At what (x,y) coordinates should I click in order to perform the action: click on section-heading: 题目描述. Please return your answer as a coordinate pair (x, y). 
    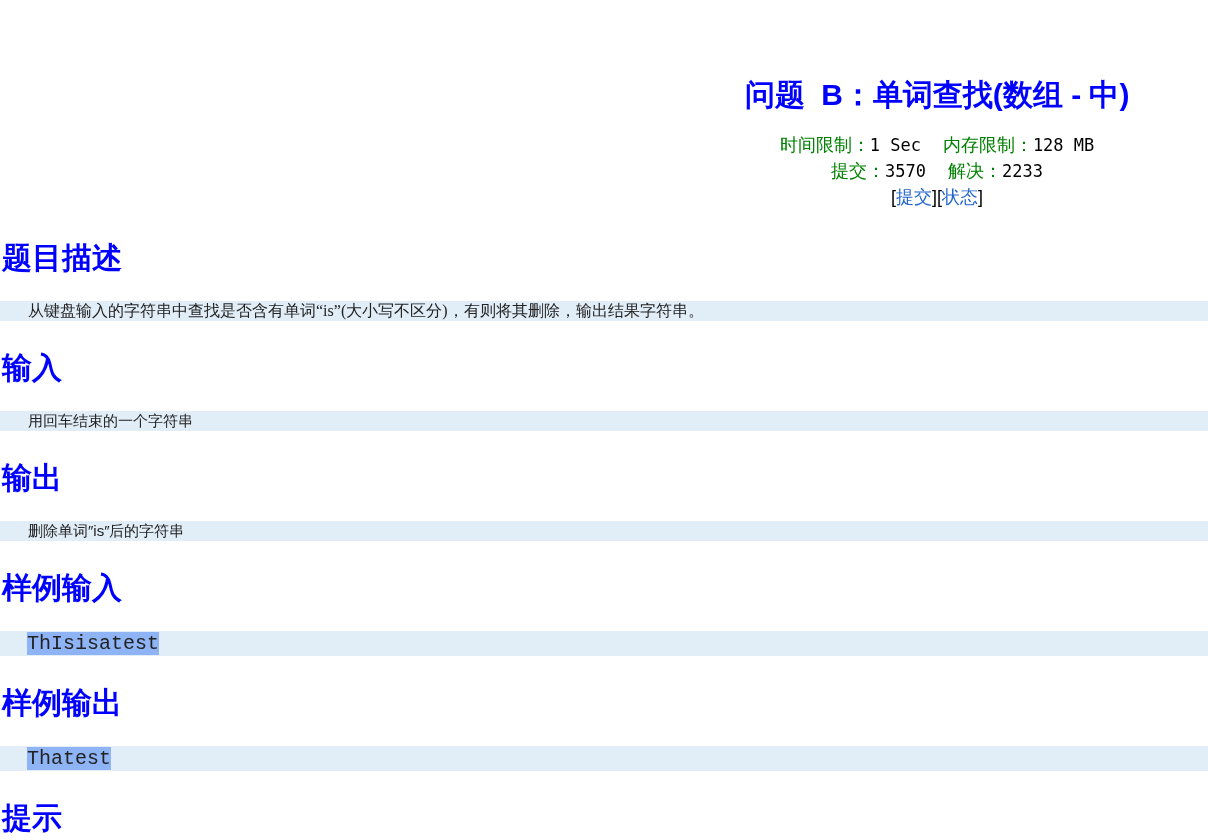
    Looking at the image, I should click on (61, 258).